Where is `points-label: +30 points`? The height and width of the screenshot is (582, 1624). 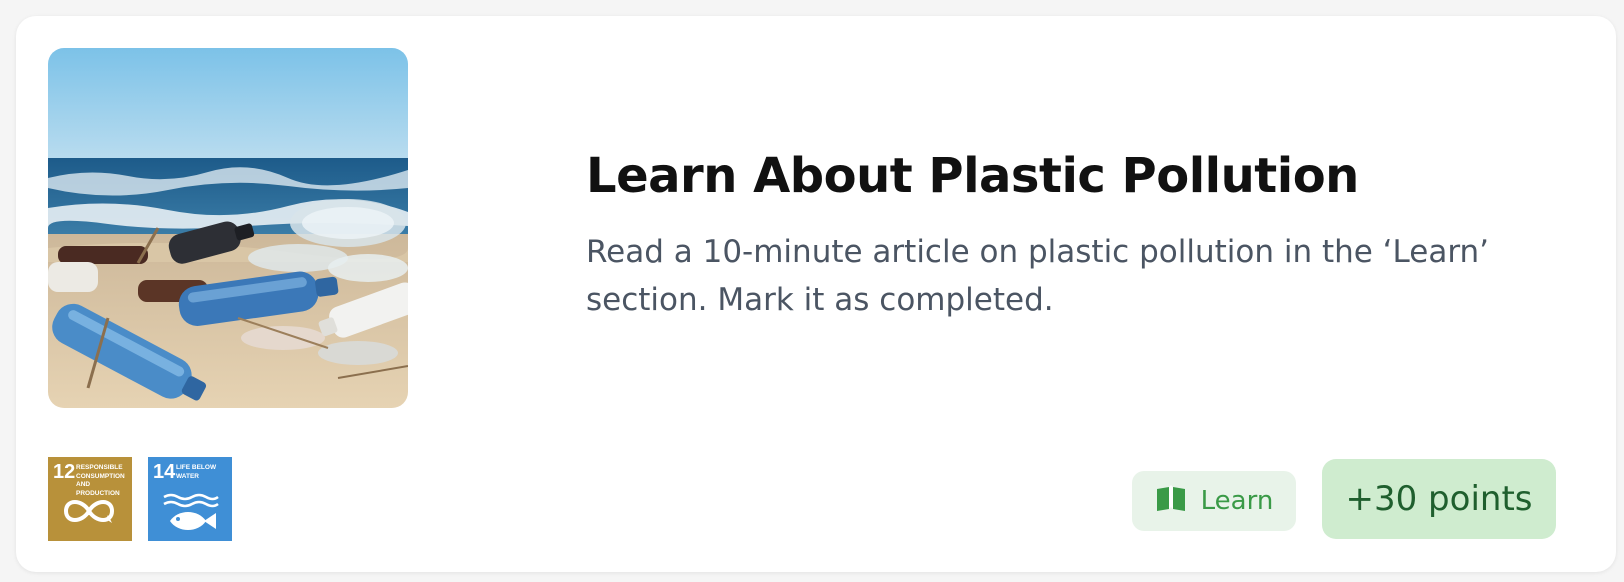
points-label: +30 points is located at coordinates (1439, 499).